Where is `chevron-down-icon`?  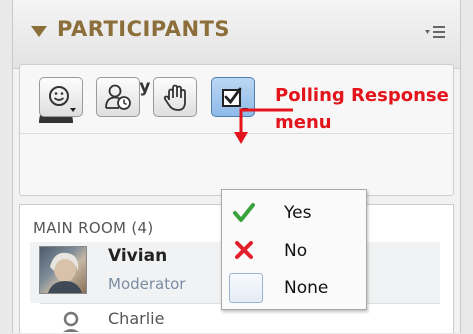
chevron-down-icon is located at coordinates (73, 110).